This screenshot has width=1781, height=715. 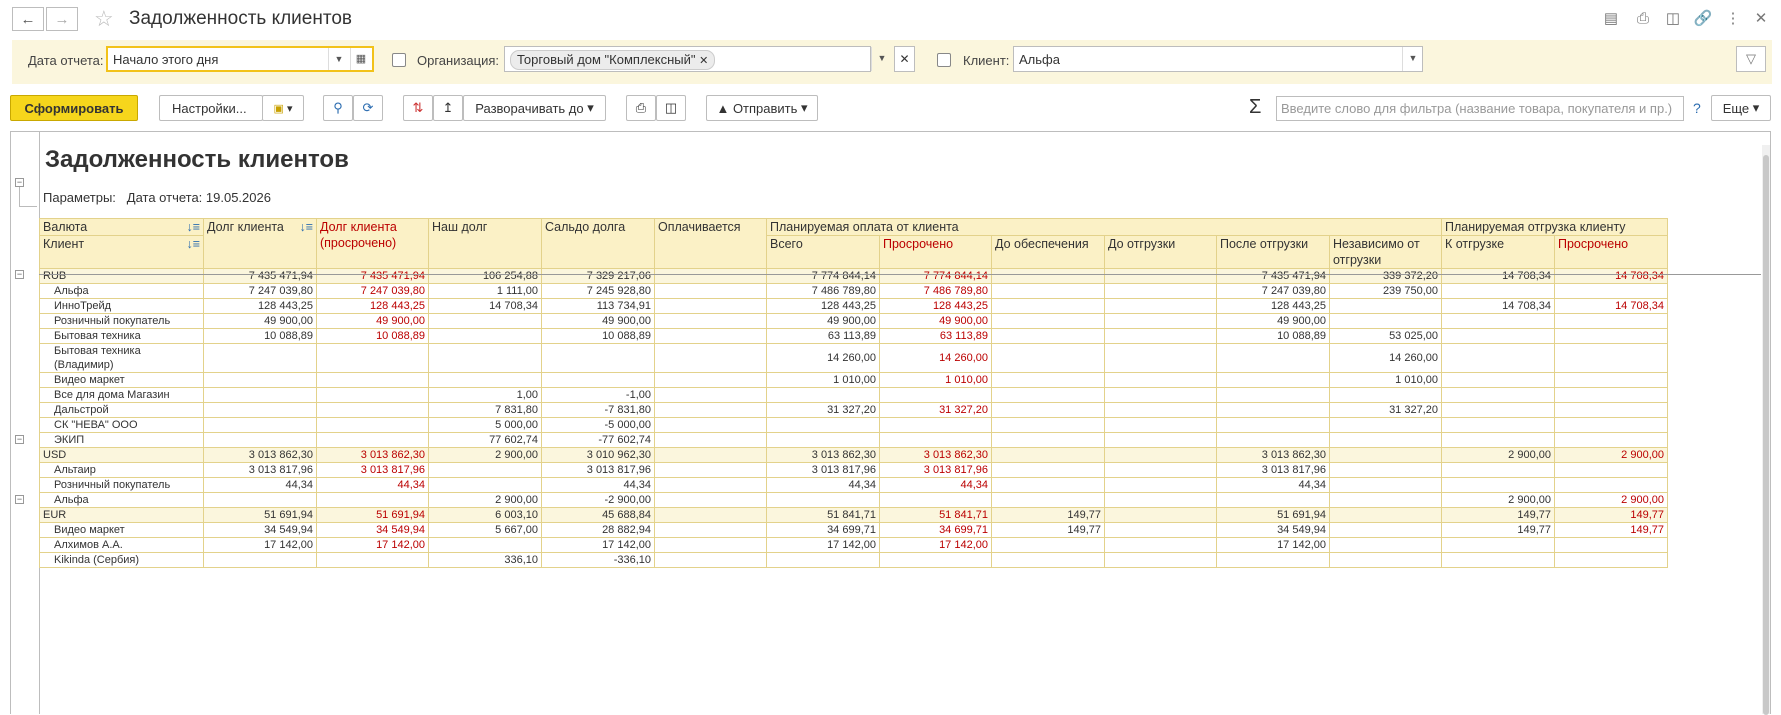 What do you see at coordinates (485, 276) in the screenshot?
I see `value-cell: 106 254,88` at bounding box center [485, 276].